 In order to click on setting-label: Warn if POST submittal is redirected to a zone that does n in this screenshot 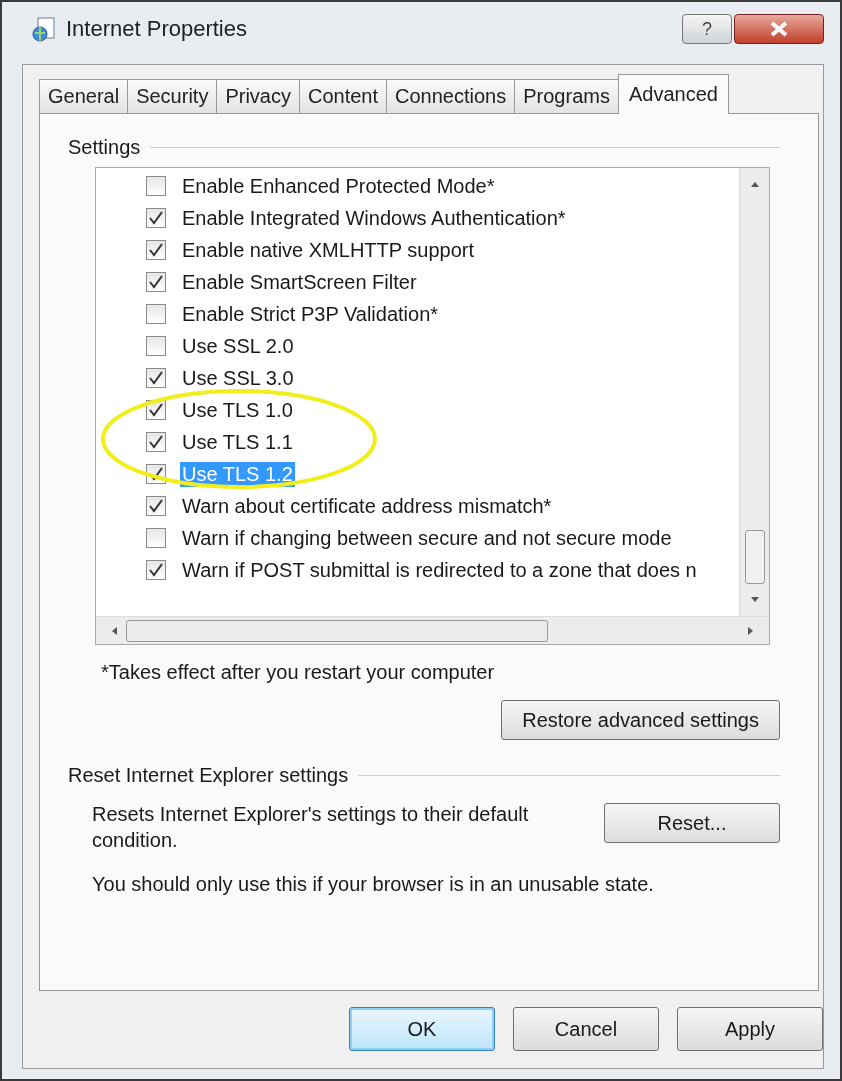, I will do `click(439, 570)`.